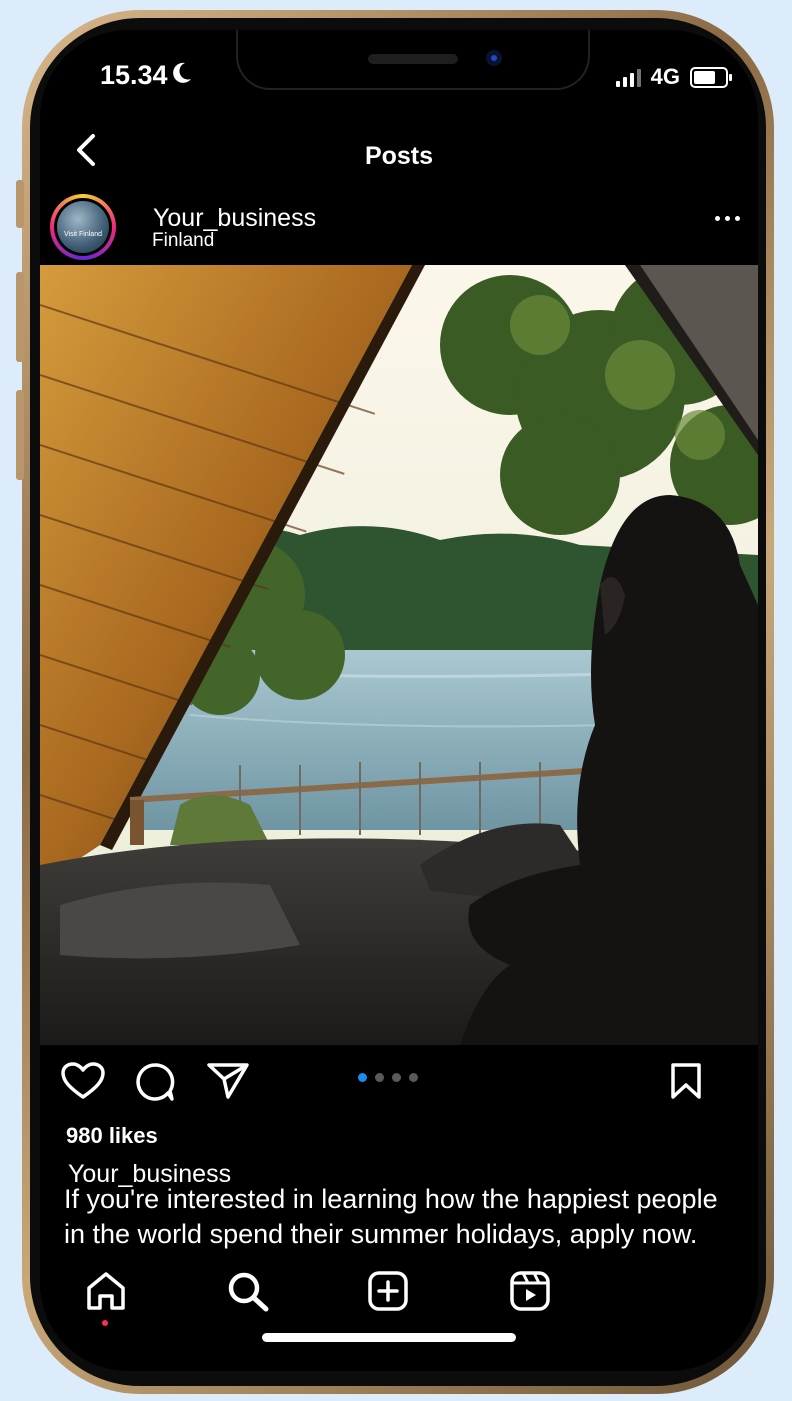 The width and height of the screenshot is (792, 1401). I want to click on notch, so click(413, 60).